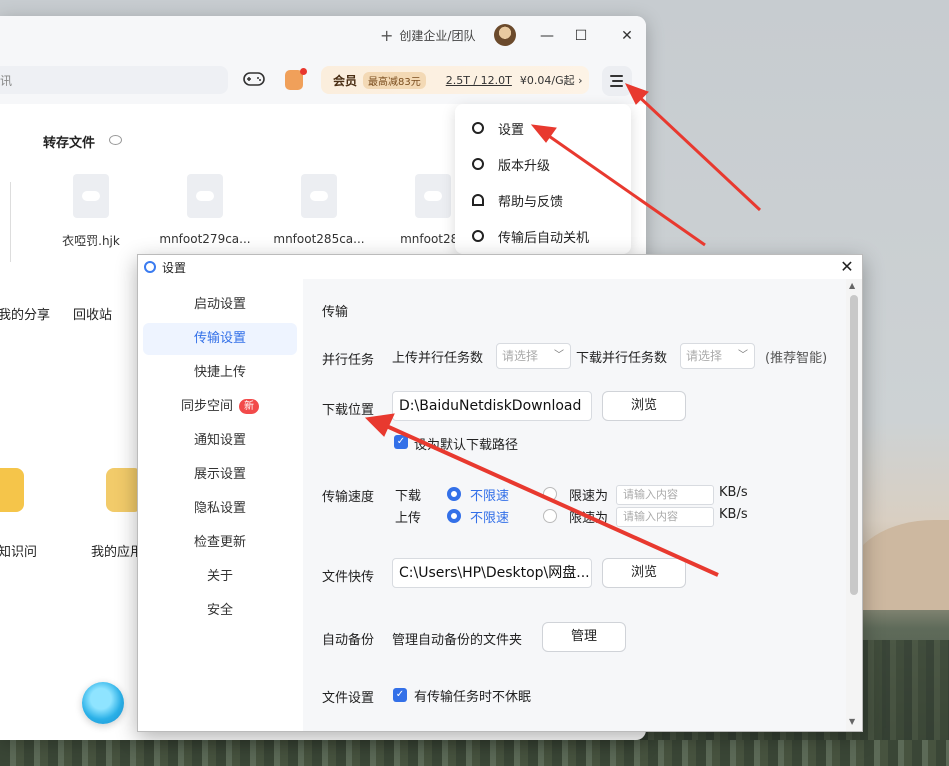 This screenshot has width=949, height=766. What do you see at coordinates (492, 406) in the screenshot?
I see `download-path-field: D:\BaiduNetdiskDownload` at bounding box center [492, 406].